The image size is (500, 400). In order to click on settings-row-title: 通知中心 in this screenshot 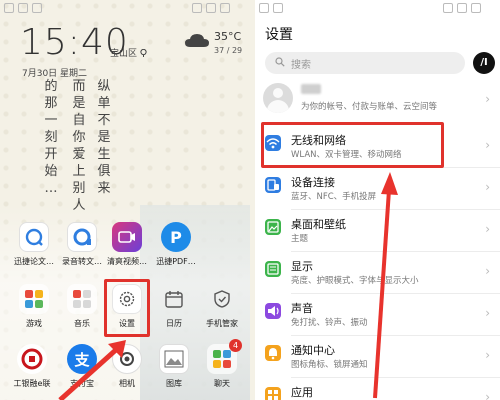, I will do `click(313, 350)`.